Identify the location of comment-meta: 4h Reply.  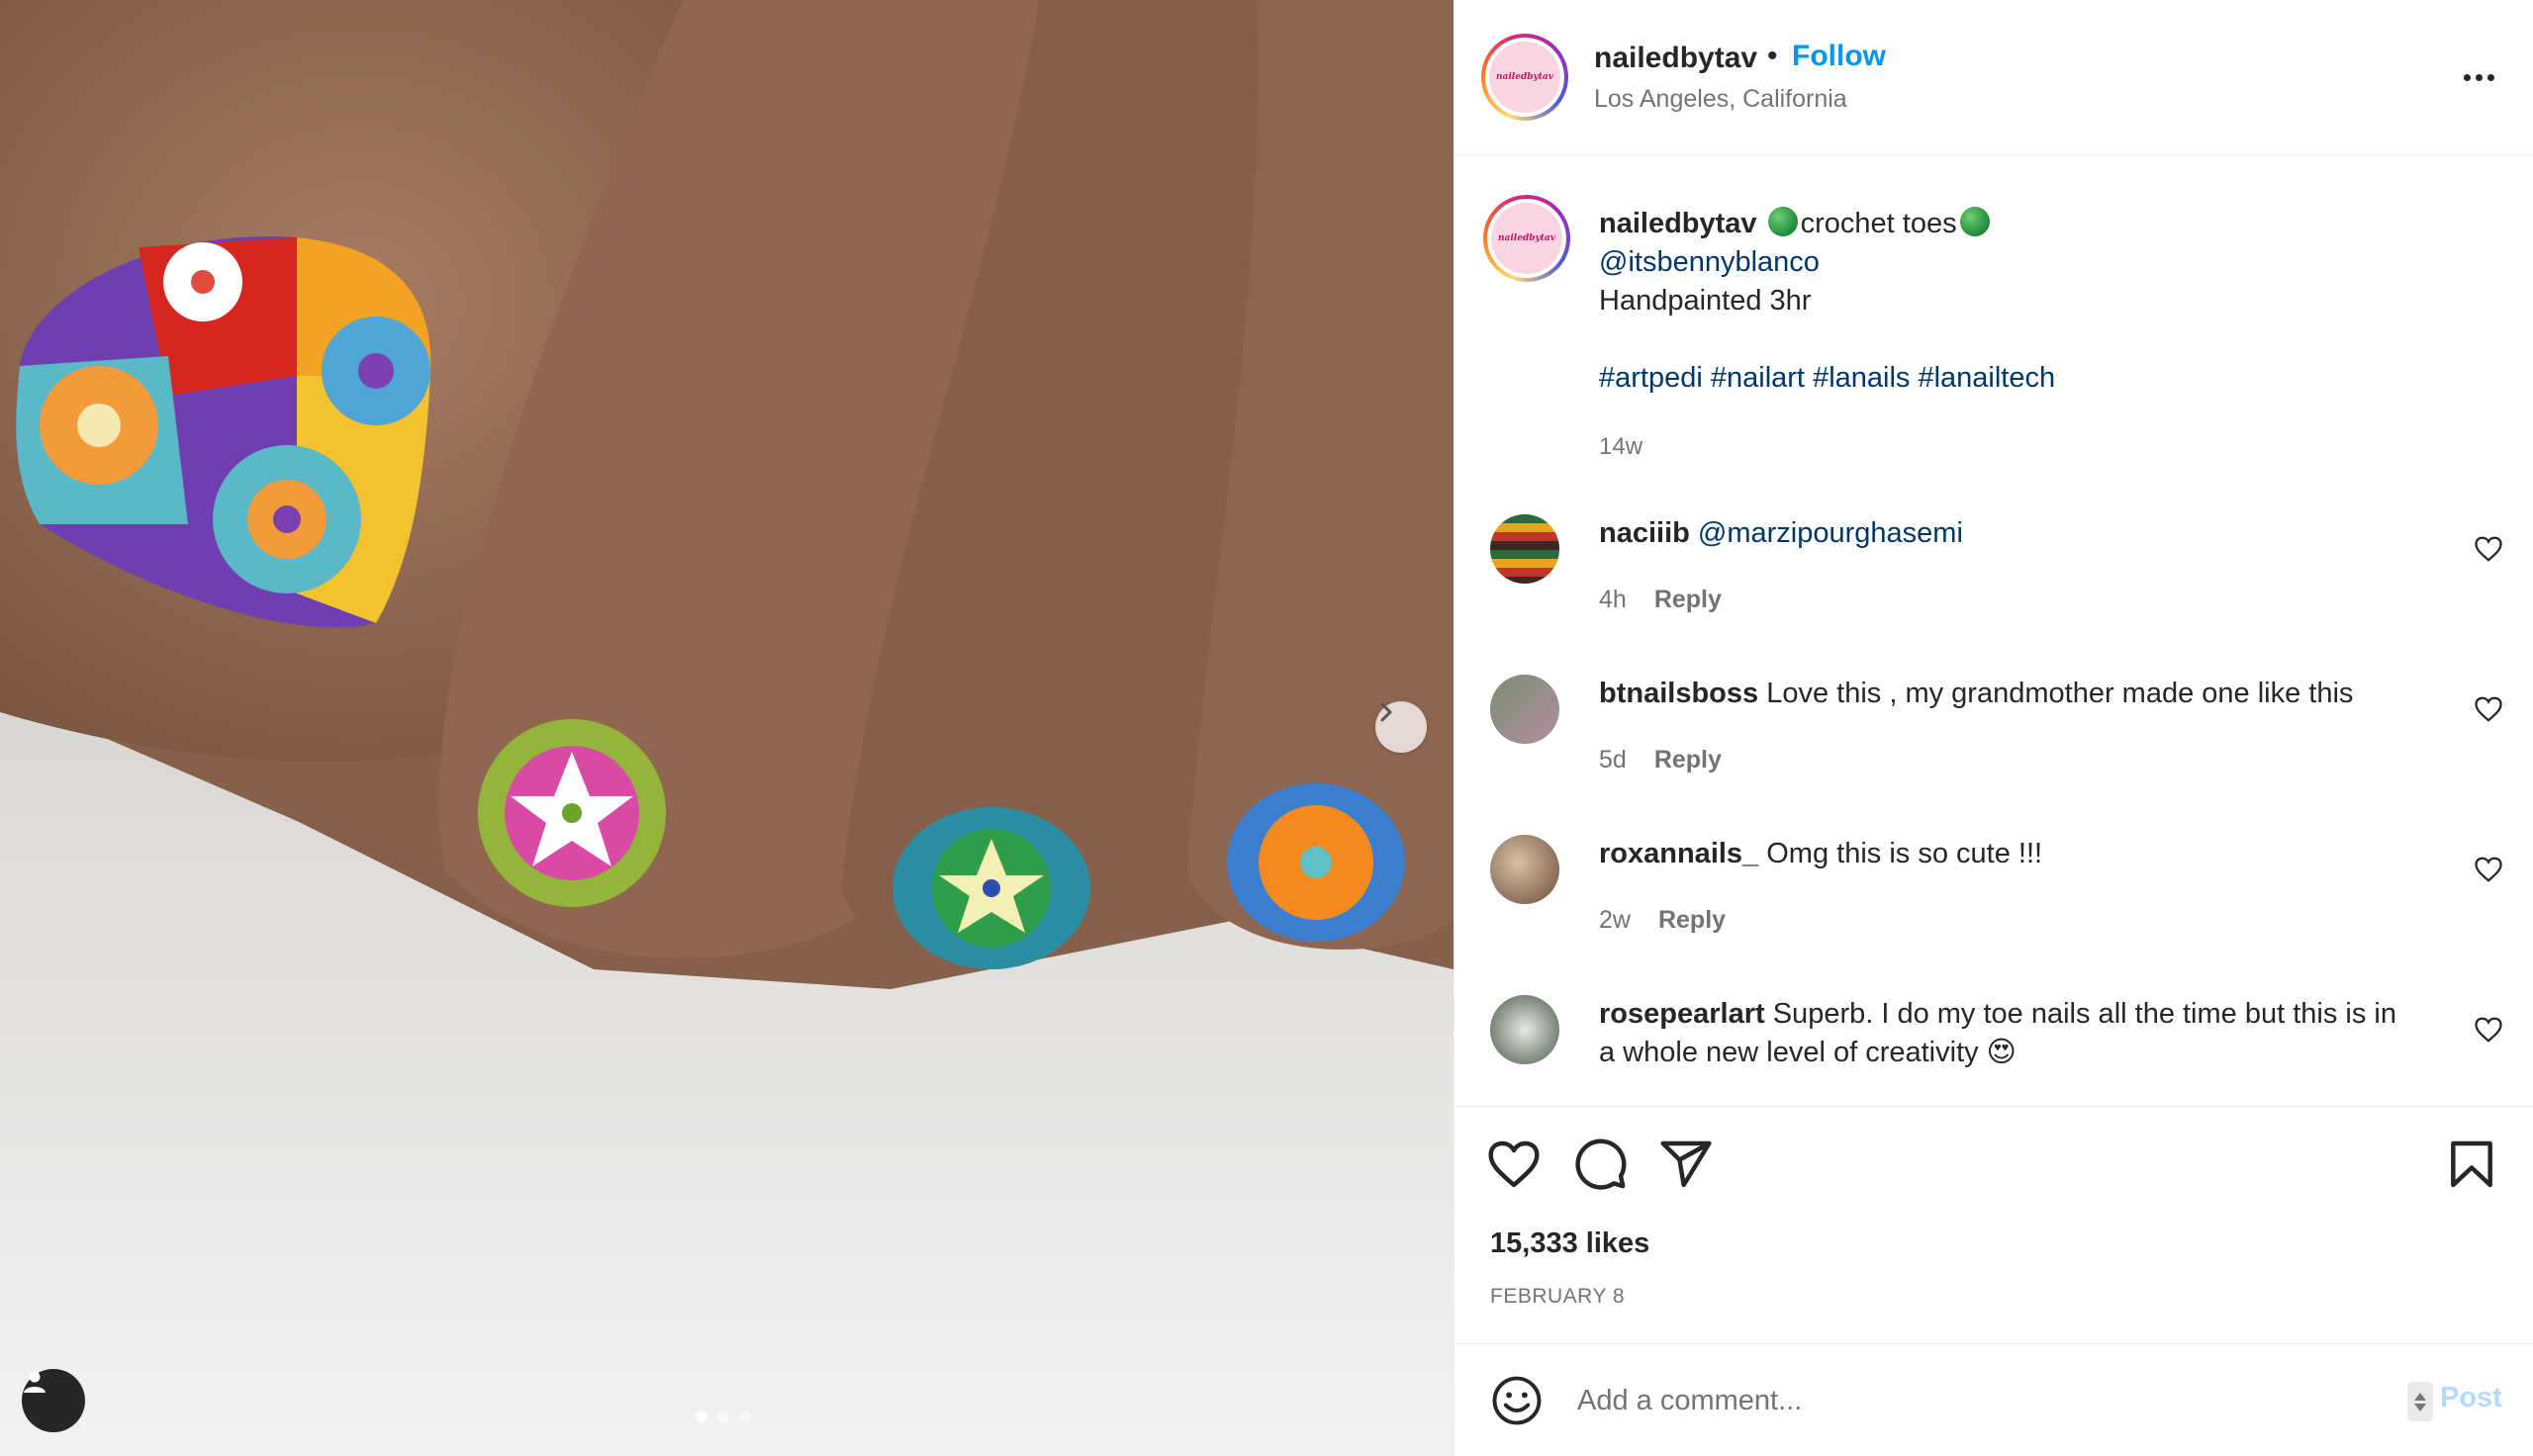
(1661, 600).